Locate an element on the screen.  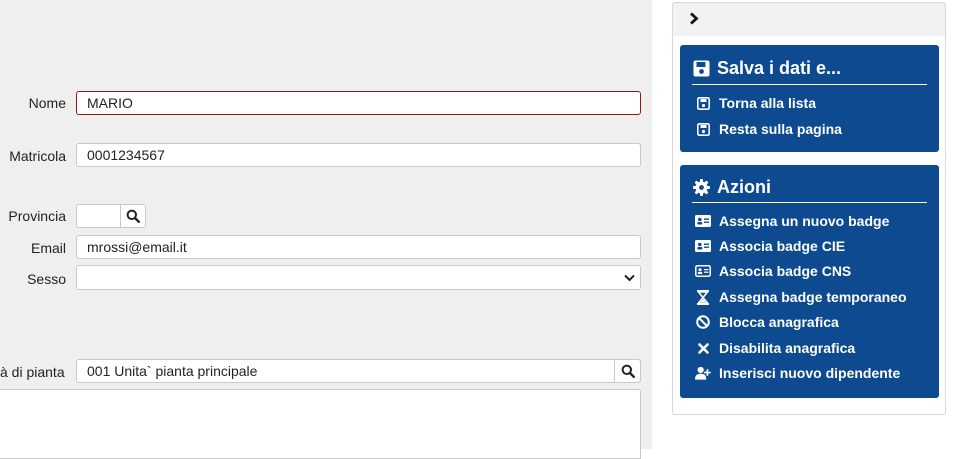
block-registry-button: Blocca anagrafica is located at coordinates (767, 322).